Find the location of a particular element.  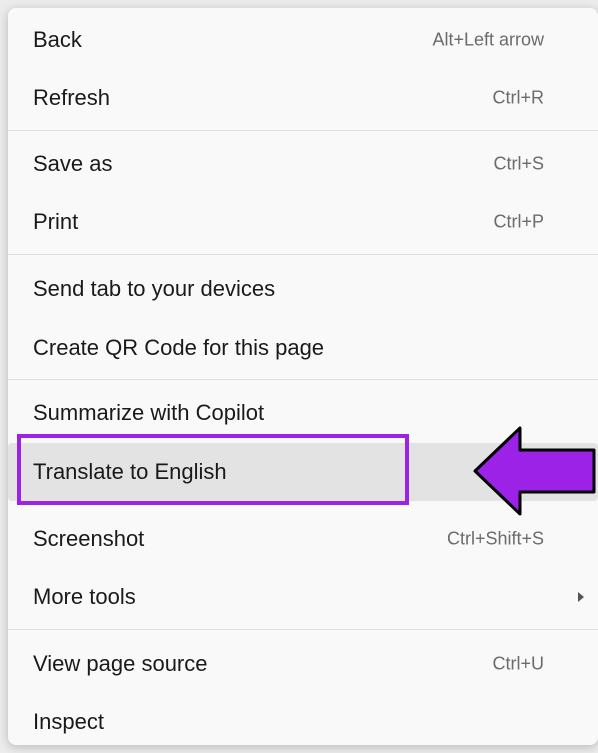

menu-item-label: Send tab to your devices is located at coordinates (154, 288).